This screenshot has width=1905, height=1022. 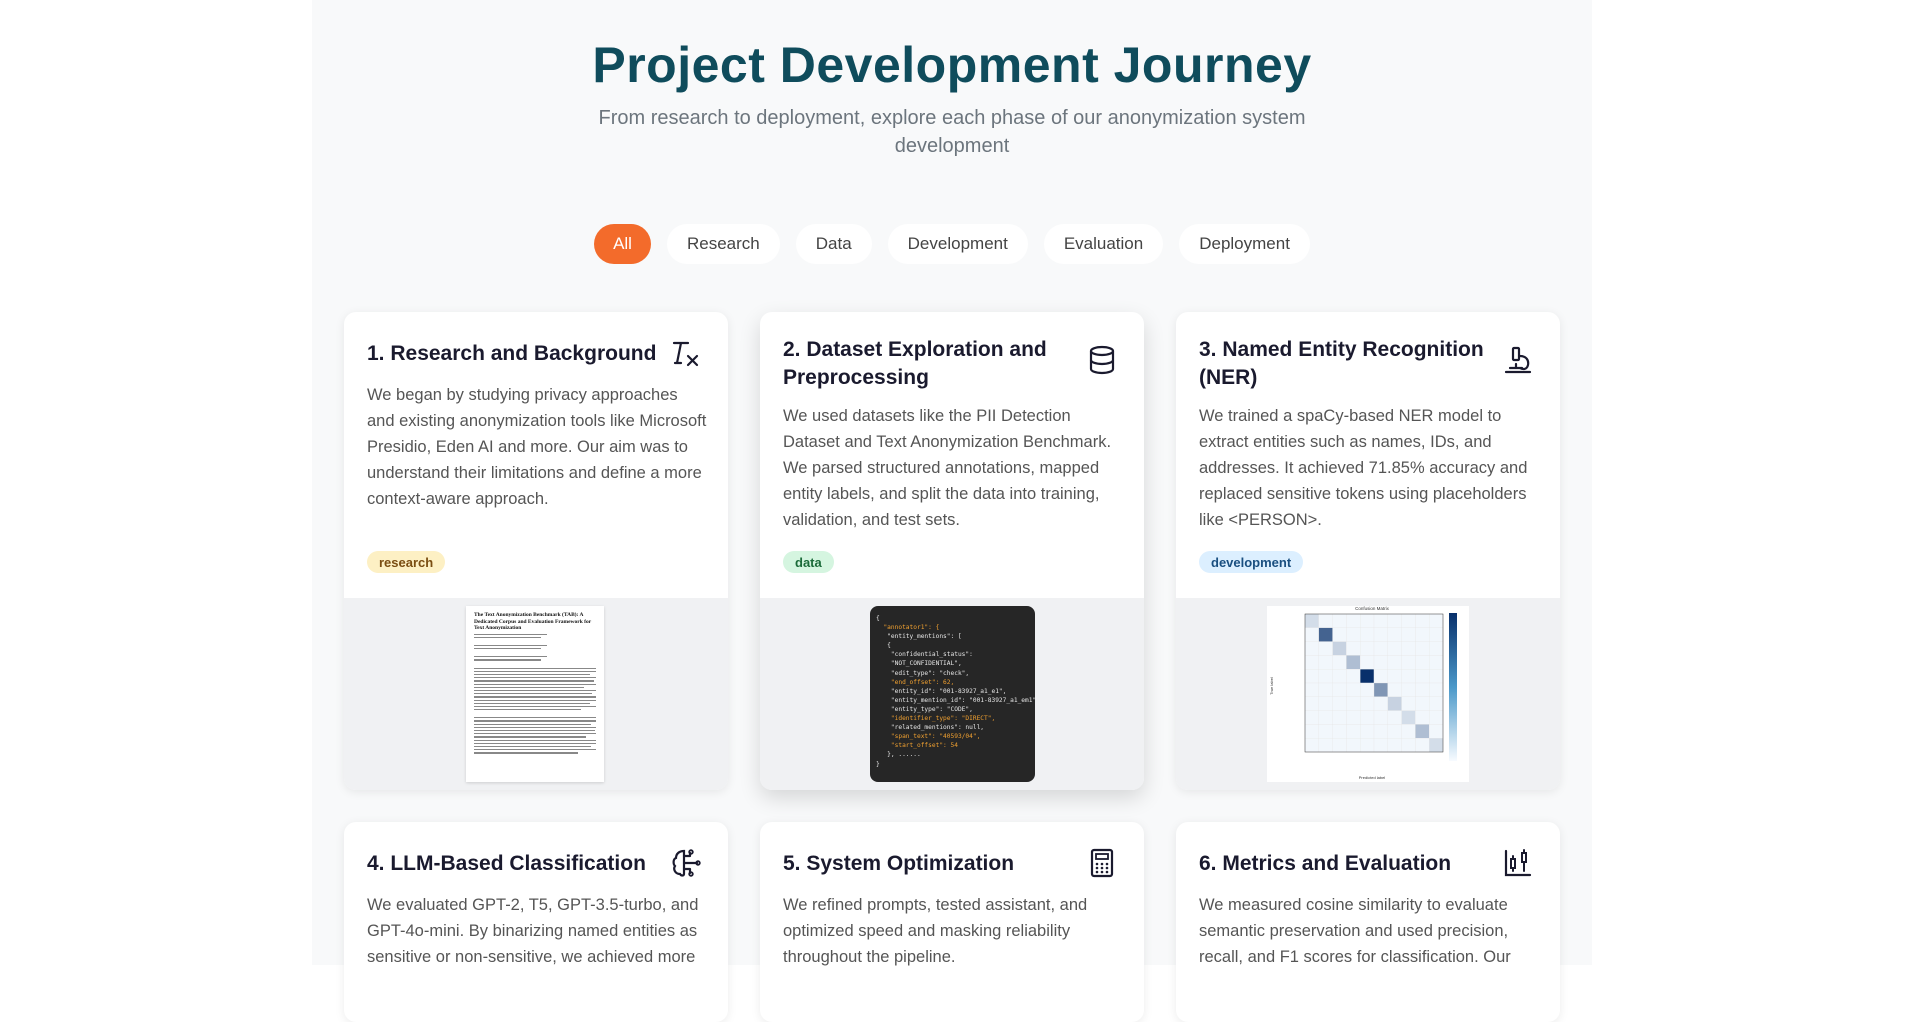 I want to click on filter-research: Research, so click(x=723, y=244).